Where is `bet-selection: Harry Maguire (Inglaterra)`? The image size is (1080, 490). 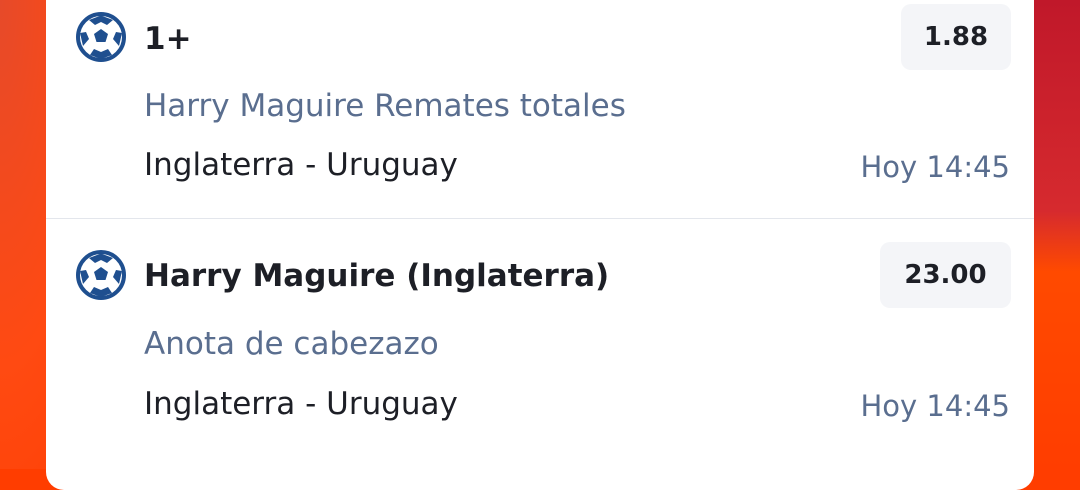 bet-selection: Harry Maguire (Inglaterra) is located at coordinates (377, 276).